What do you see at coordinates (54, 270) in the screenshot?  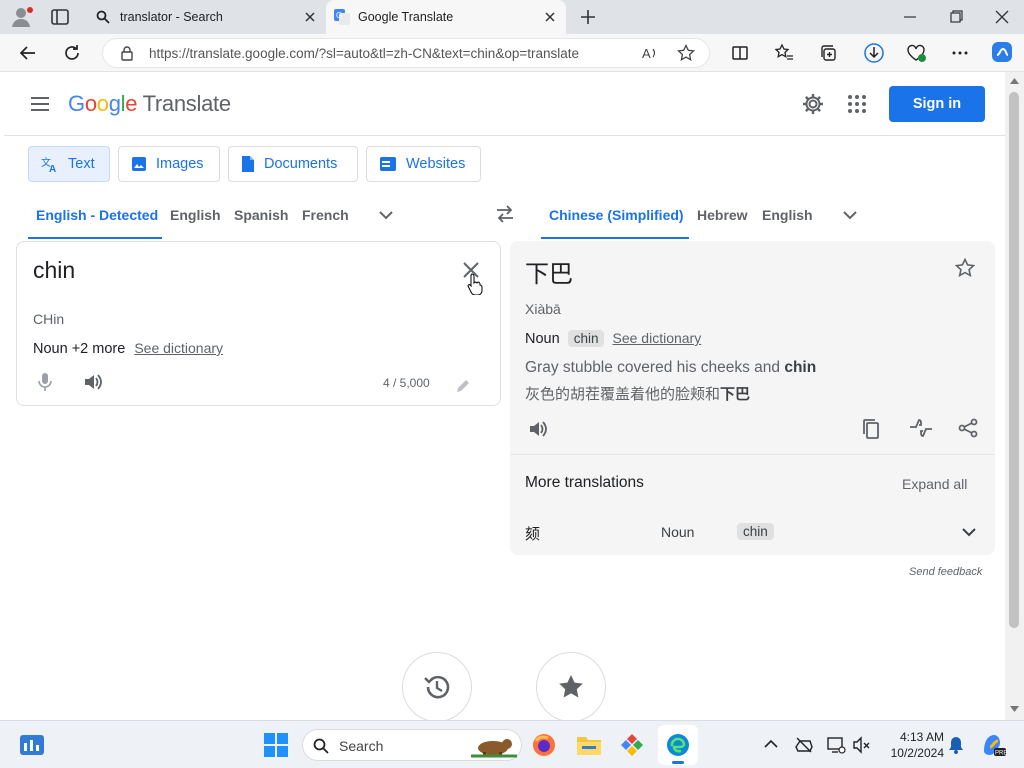 I see `source-text-input: chin` at bounding box center [54, 270].